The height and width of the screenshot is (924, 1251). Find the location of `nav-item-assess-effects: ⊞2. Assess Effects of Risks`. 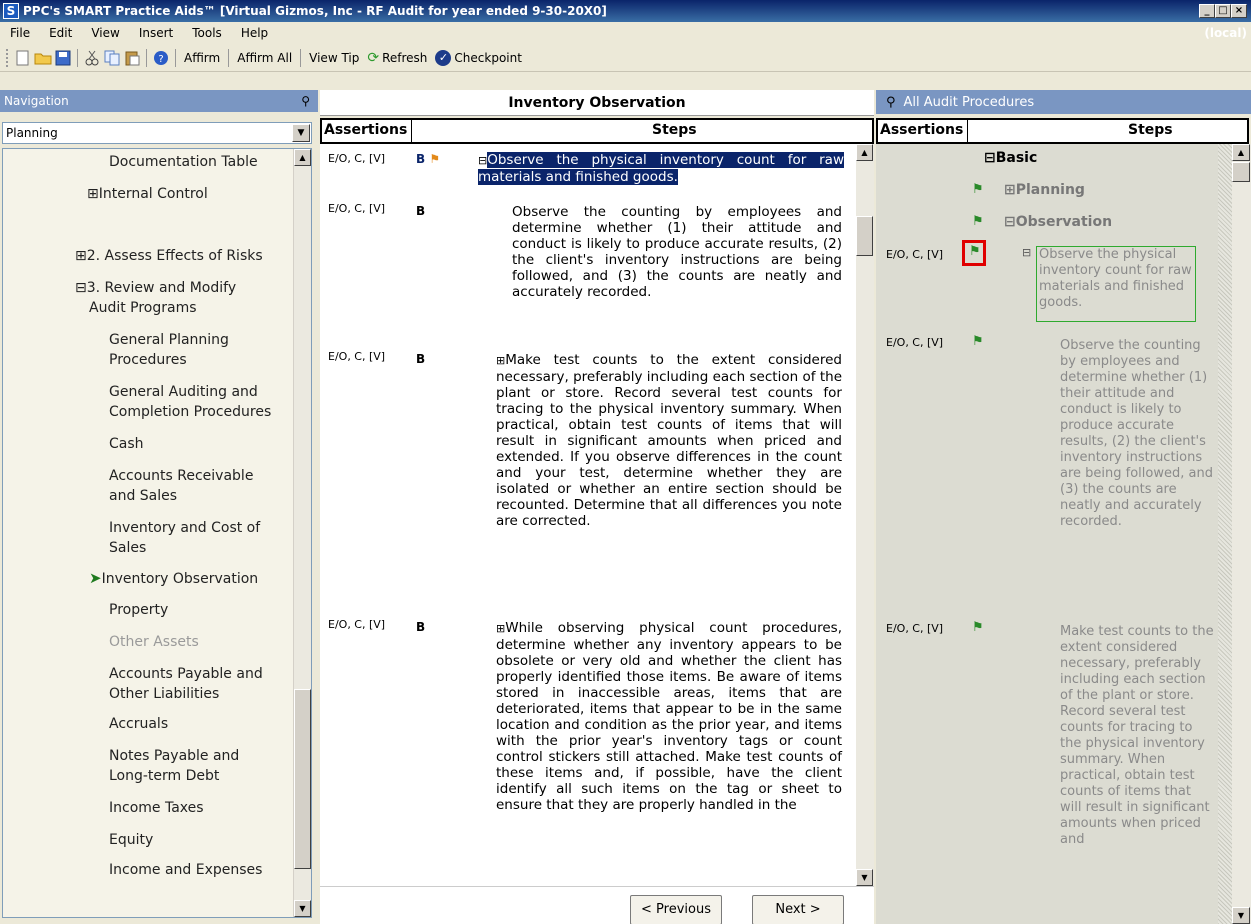

nav-item-assess-effects: ⊞2. Assess Effects of Risks is located at coordinates (169, 256).